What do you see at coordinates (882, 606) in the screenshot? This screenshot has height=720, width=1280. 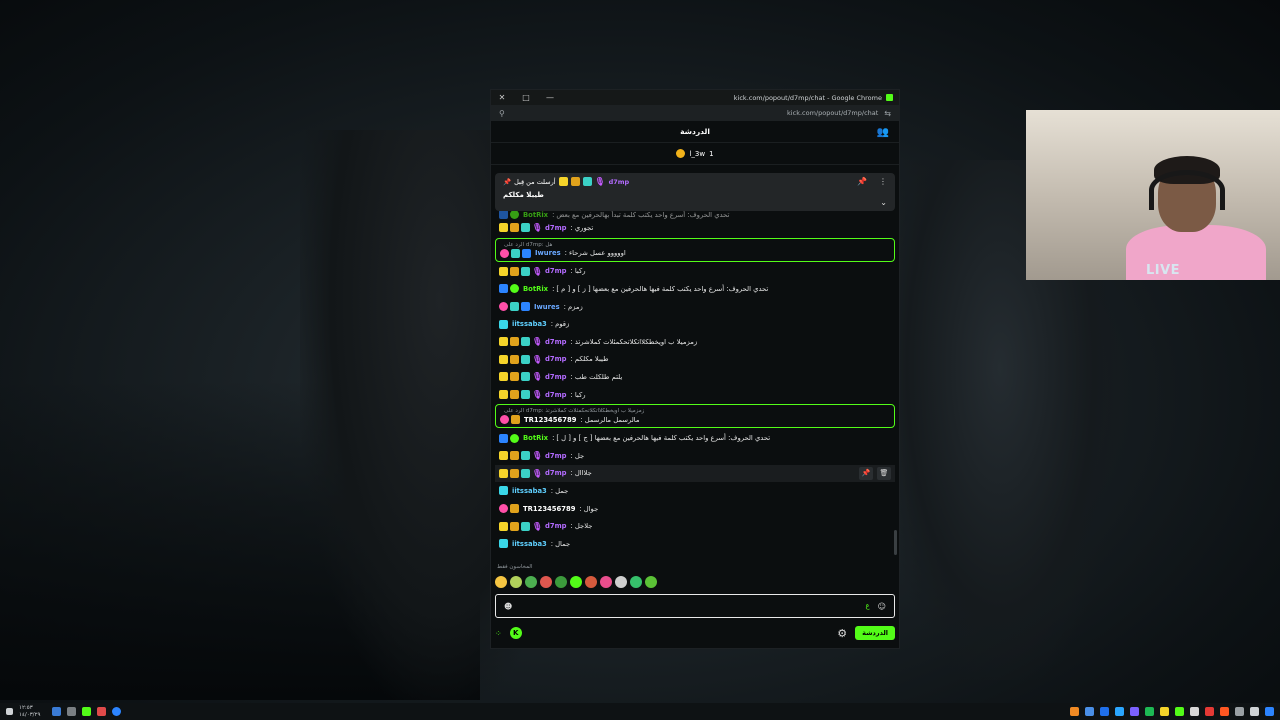 I see `emote-picker-icon: ☺` at bounding box center [882, 606].